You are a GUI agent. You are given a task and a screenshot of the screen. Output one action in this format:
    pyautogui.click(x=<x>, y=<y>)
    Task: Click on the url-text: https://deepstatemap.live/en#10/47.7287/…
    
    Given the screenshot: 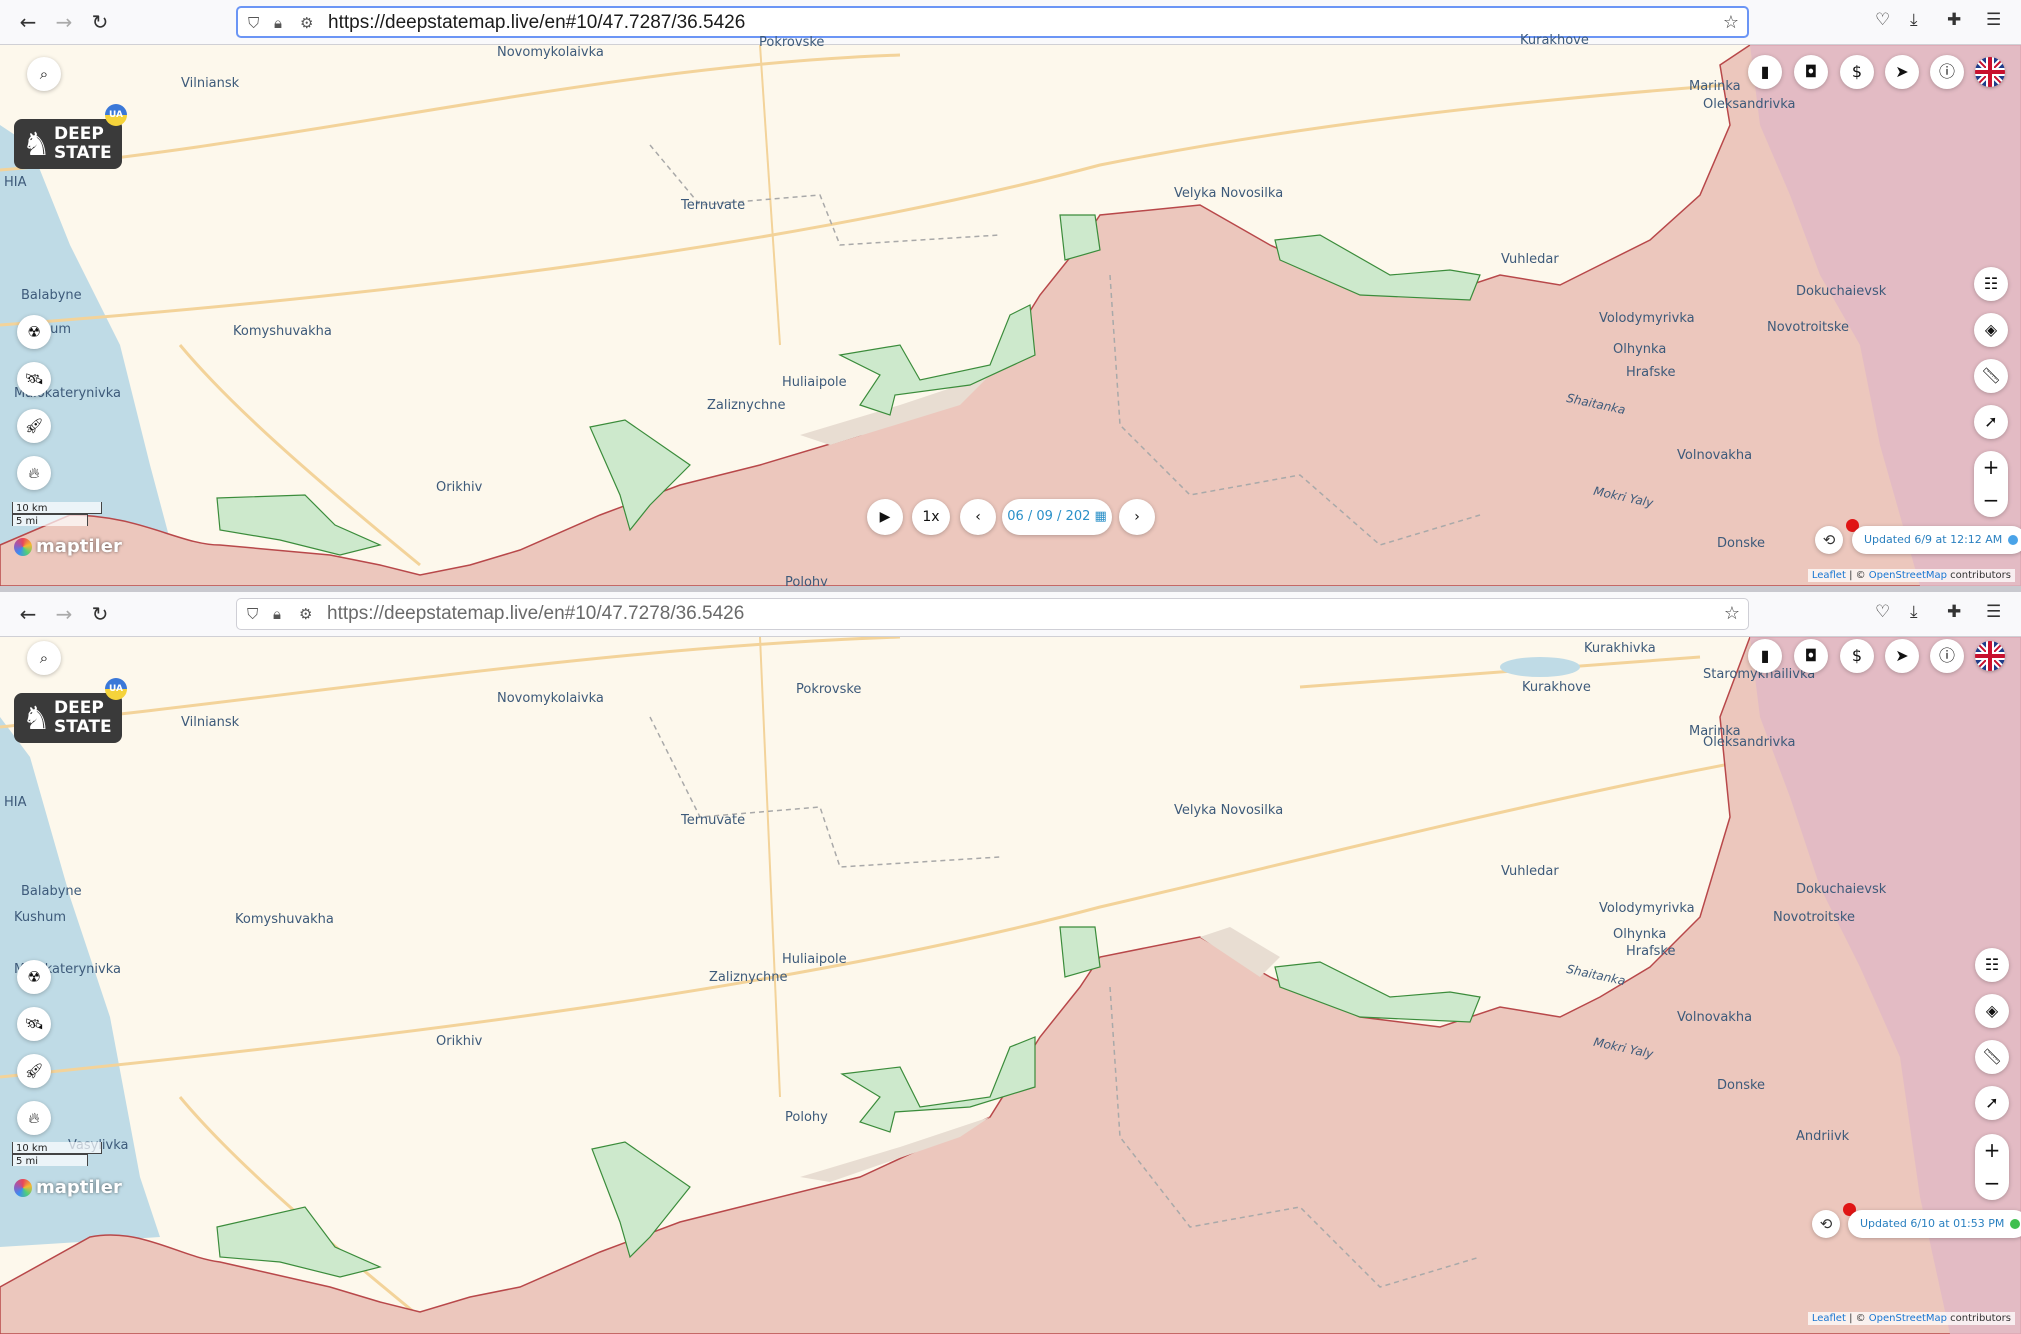 What is the action you would take?
    pyautogui.click(x=536, y=23)
    